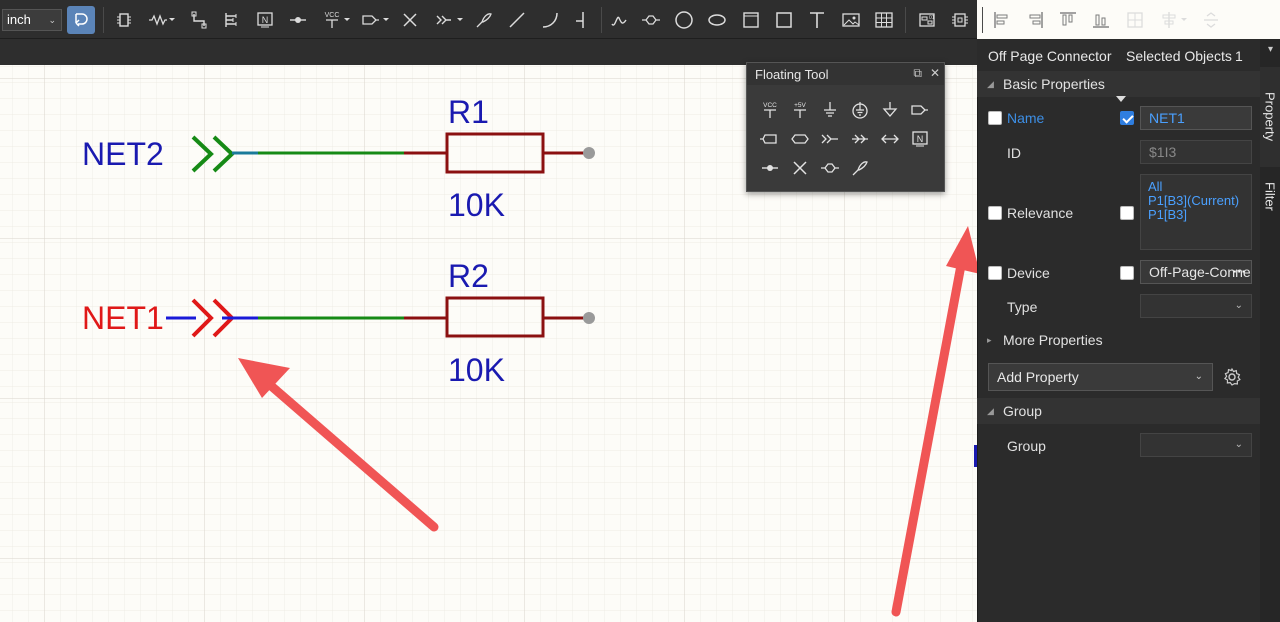 This screenshot has height=622, width=1280. I want to click on circle-ground-tool, so click(860, 109).